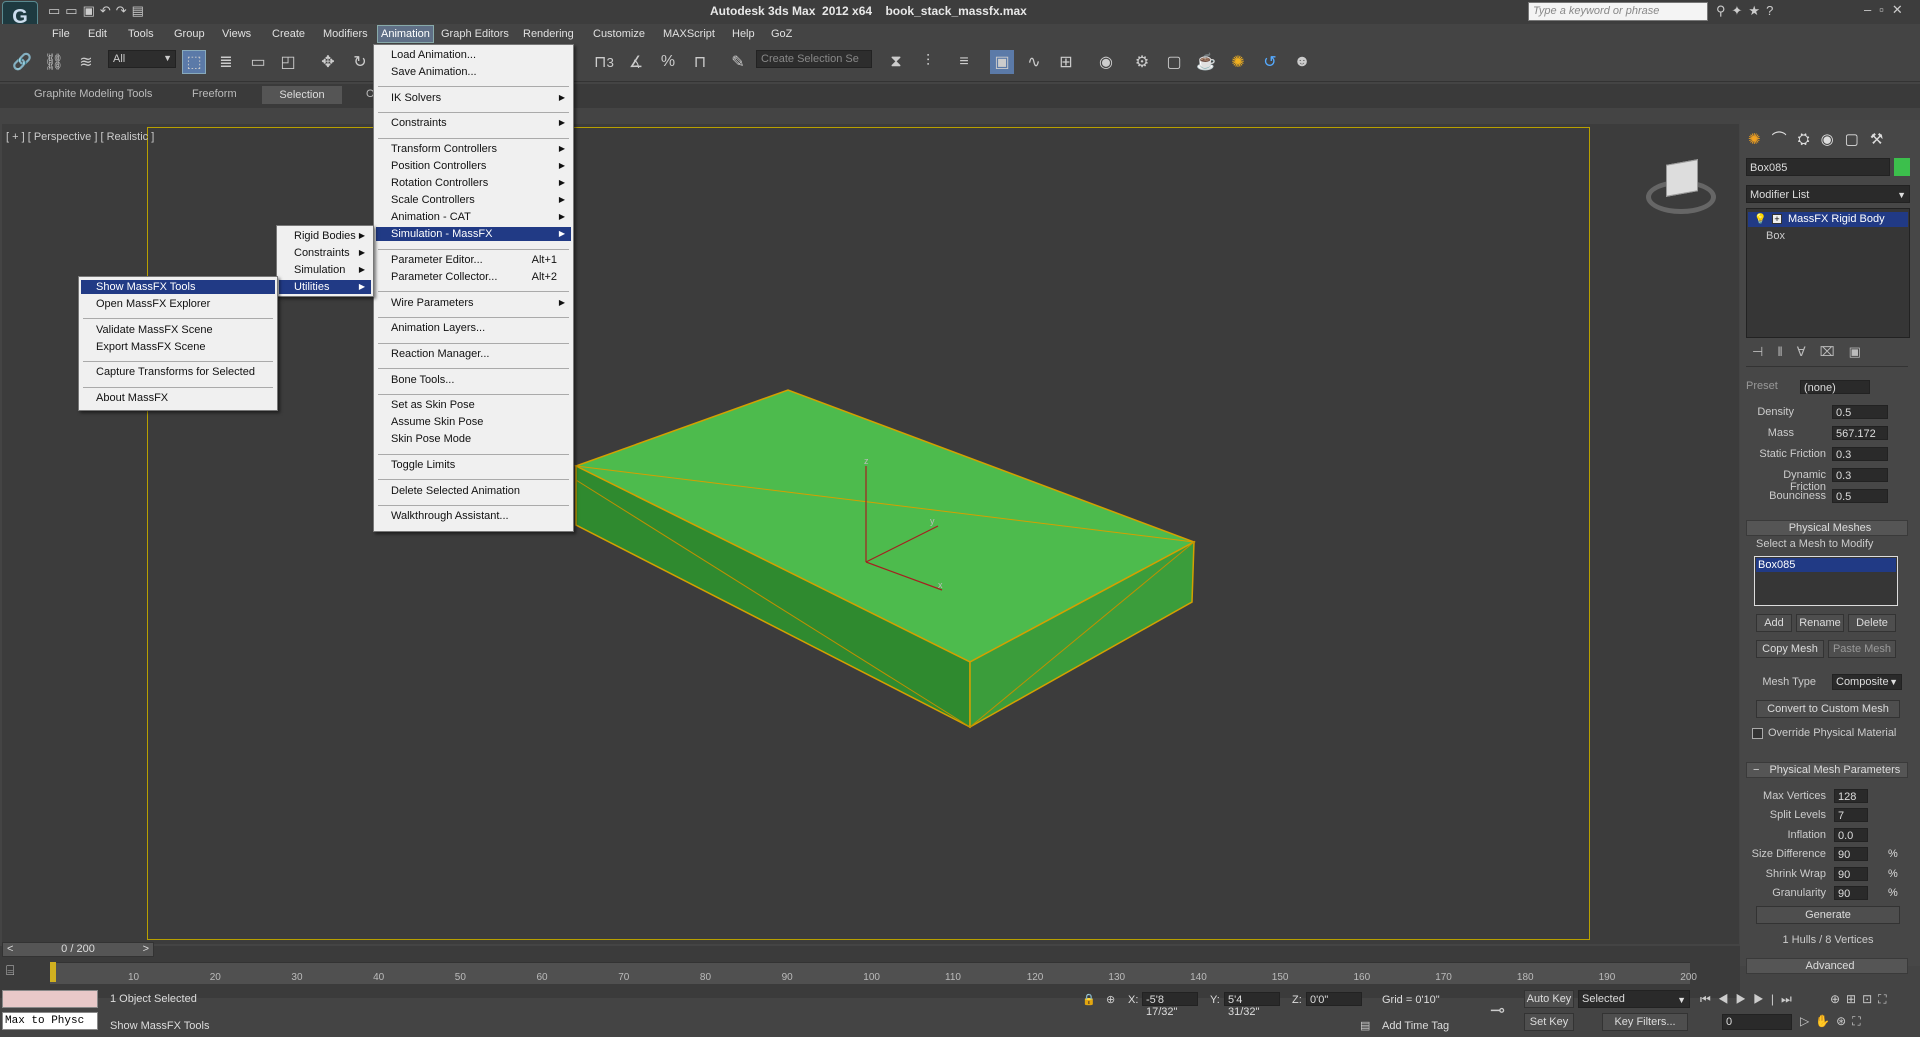 The height and width of the screenshot is (1037, 1920). Describe the element at coordinates (325, 236) in the screenshot. I see `menu-item-rigid-bodies: Rigid Bodies ▶` at that location.